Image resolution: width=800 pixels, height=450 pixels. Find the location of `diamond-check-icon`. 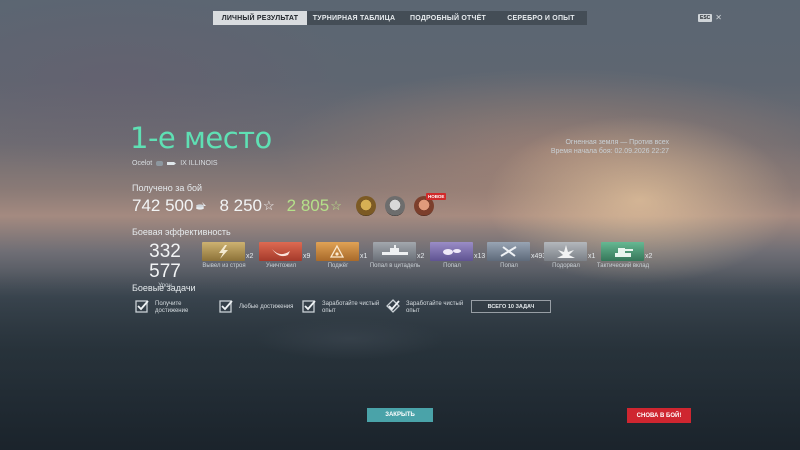

diamond-check-icon is located at coordinates (393, 306).